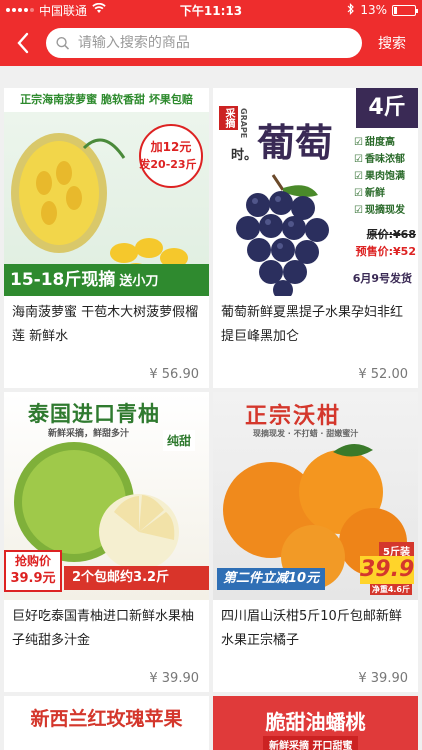 The height and width of the screenshot is (750, 422). I want to click on battery-icon, so click(405, 10).